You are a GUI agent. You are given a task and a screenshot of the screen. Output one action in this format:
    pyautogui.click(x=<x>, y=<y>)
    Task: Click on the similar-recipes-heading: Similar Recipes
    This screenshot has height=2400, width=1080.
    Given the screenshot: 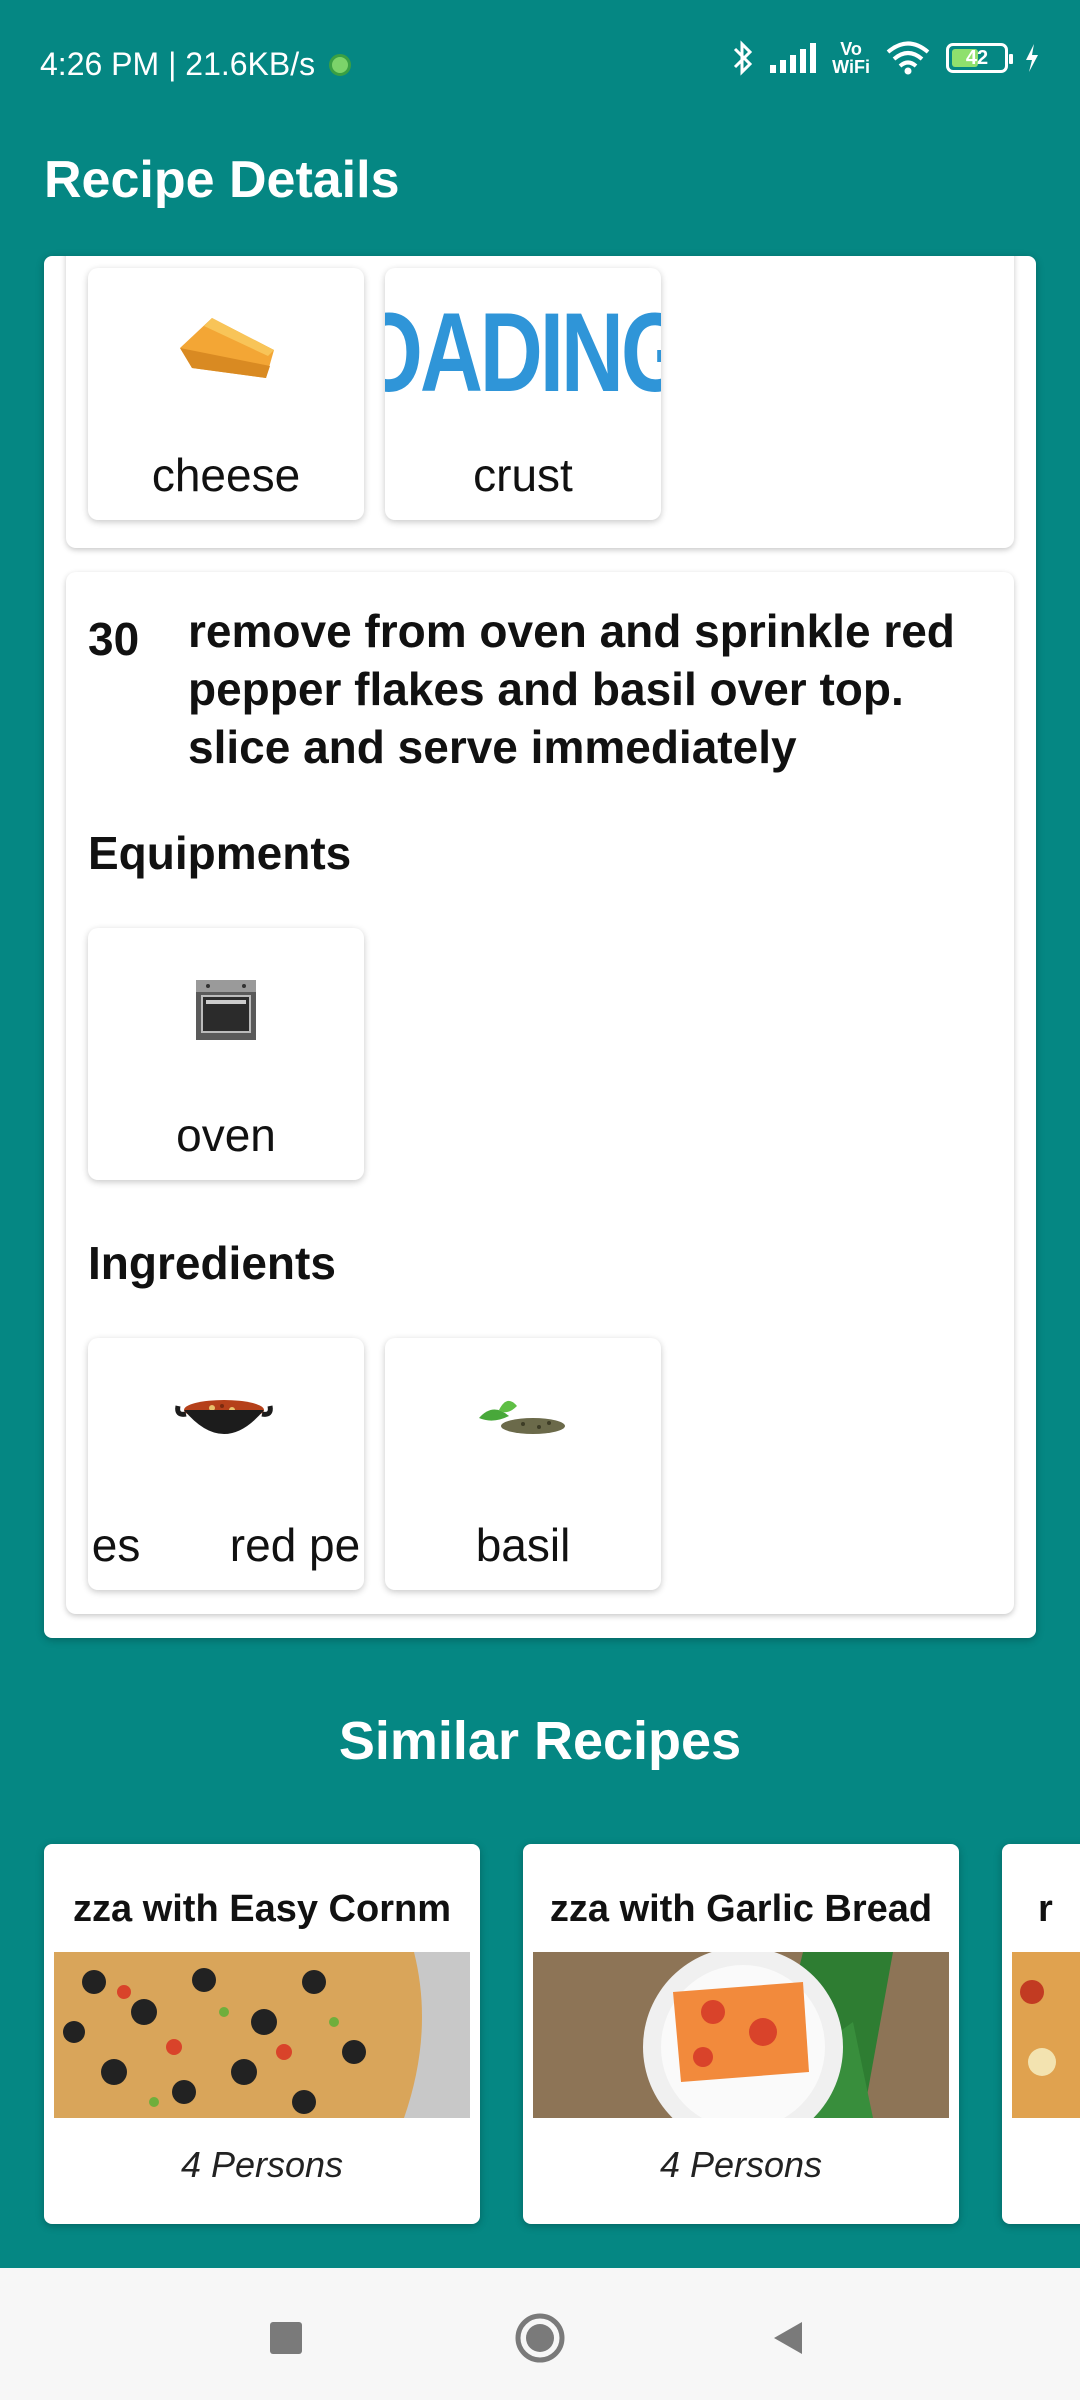 What is the action you would take?
    pyautogui.click(x=540, y=1741)
    